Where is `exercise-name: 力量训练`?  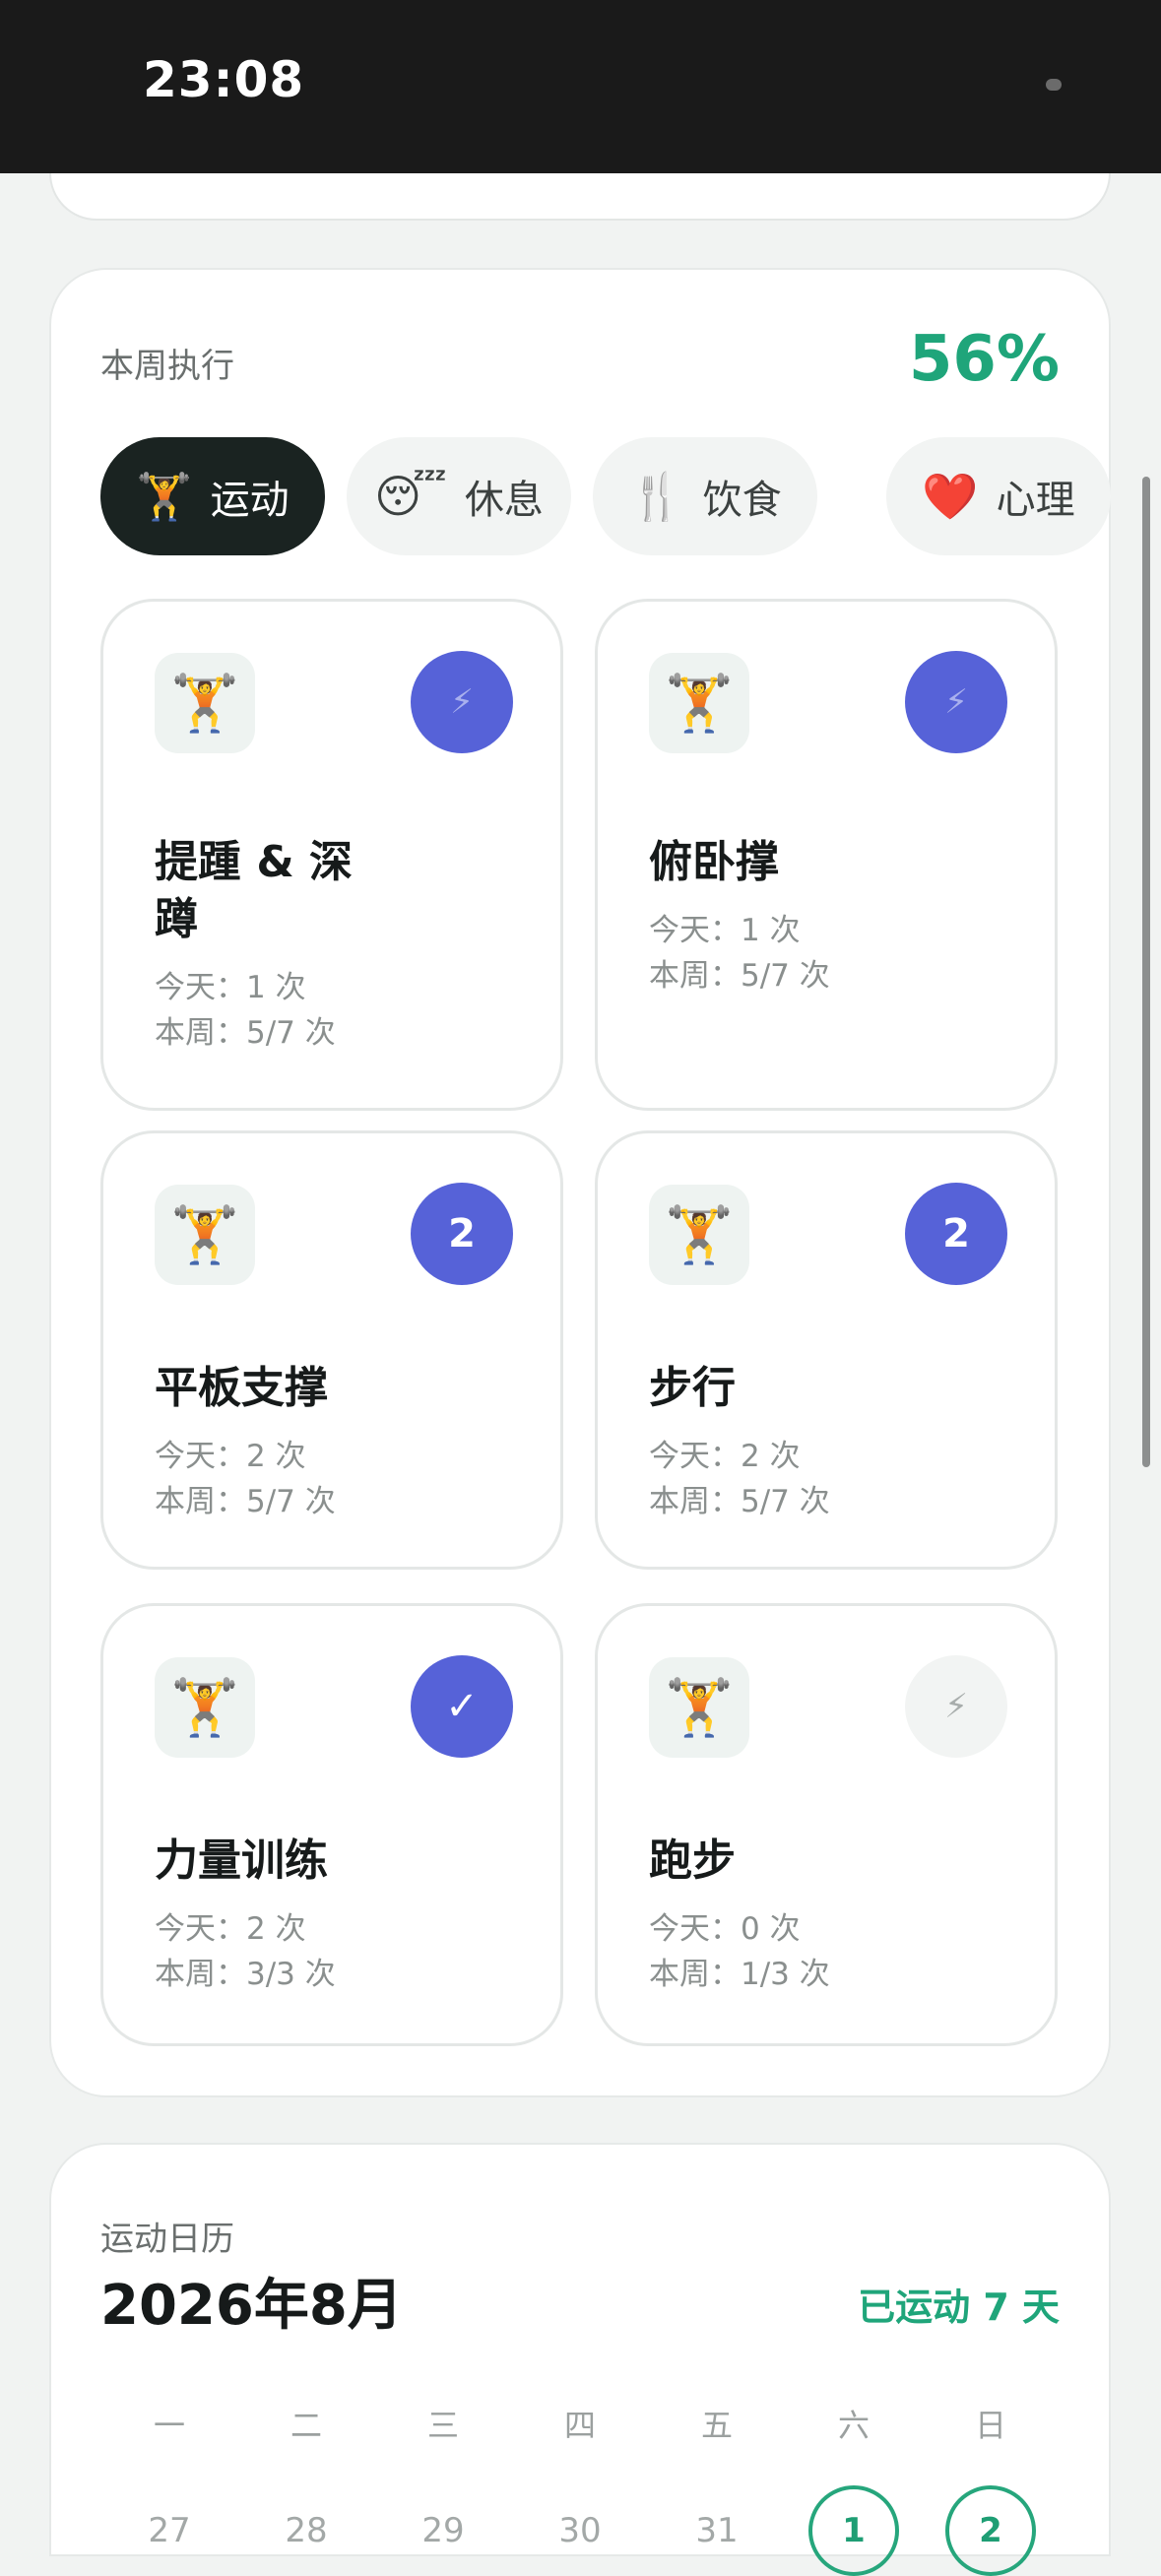 exercise-name: 力量训练 is located at coordinates (241, 1860).